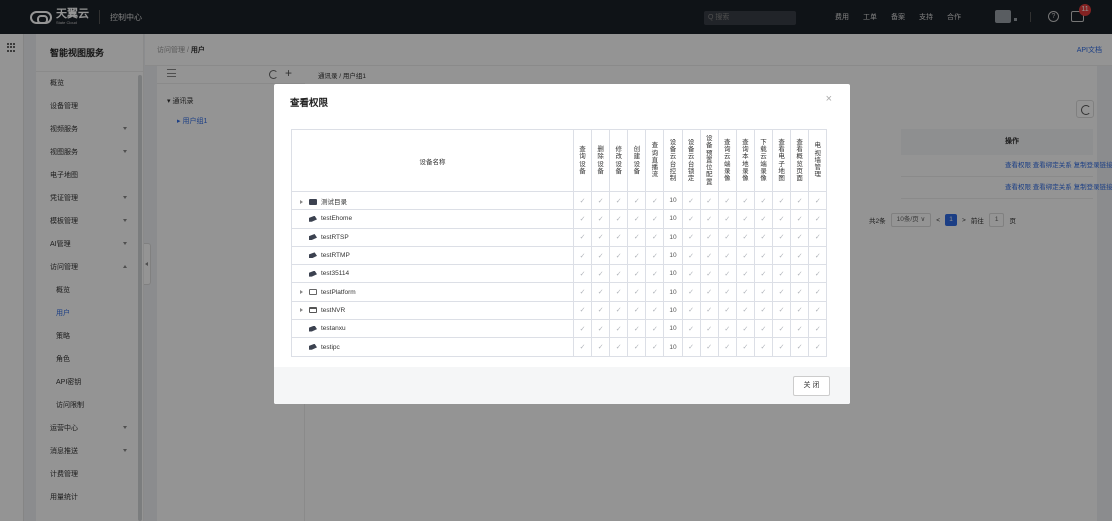  I want to click on dialog-title: 查看权限, so click(309, 103).